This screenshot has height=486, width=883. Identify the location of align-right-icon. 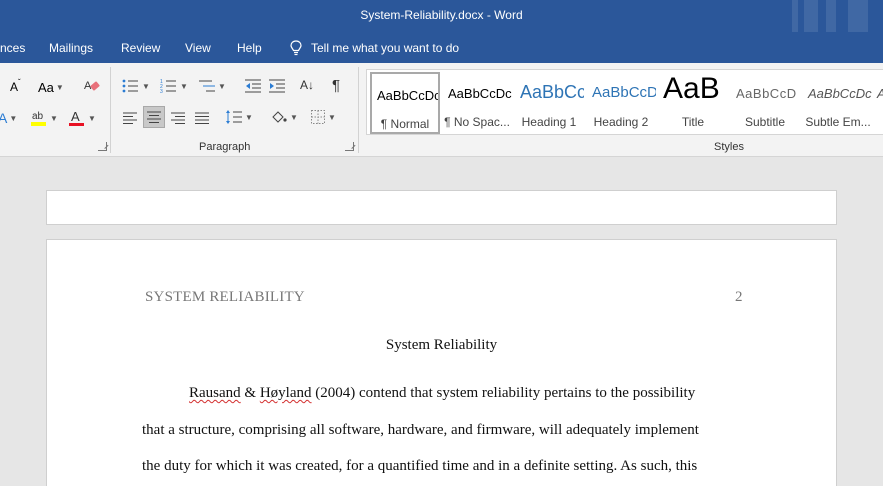
(178, 118).